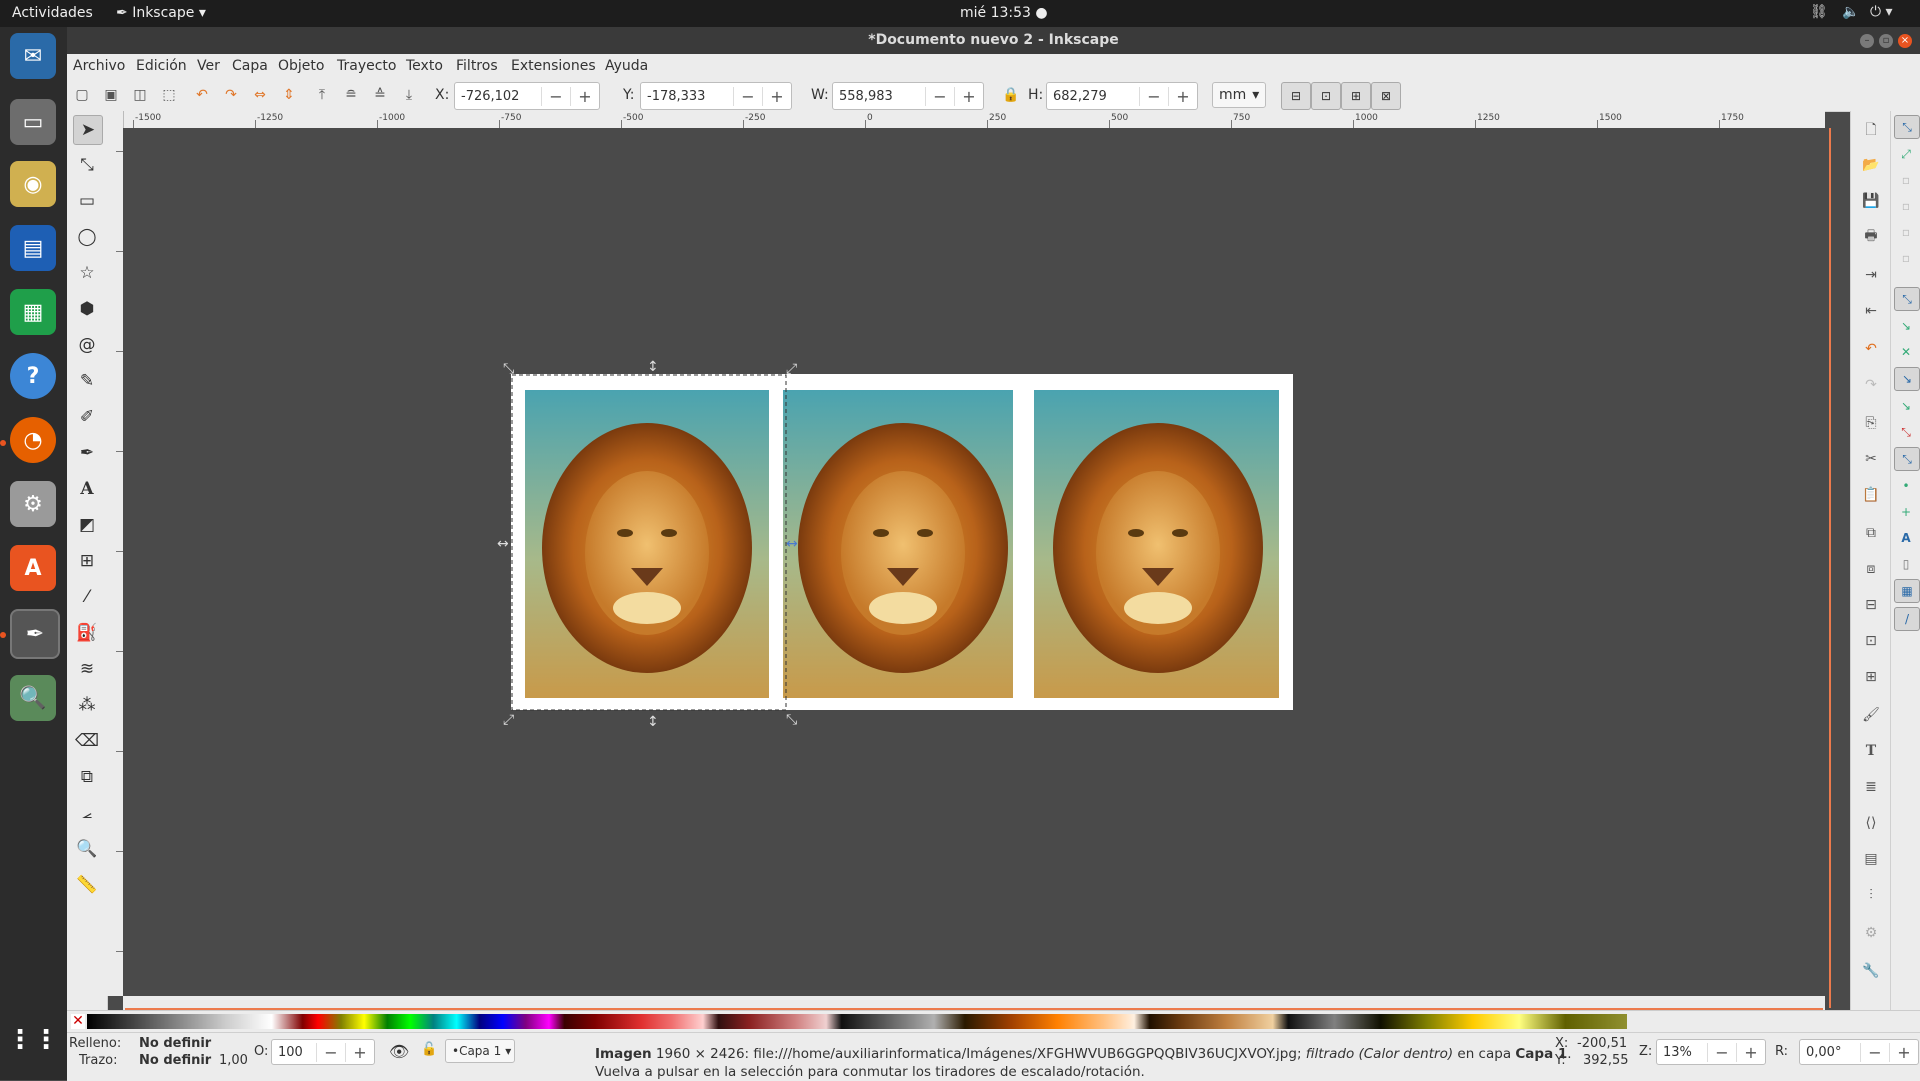 Image resolution: width=1920 pixels, height=1081 pixels. Describe the element at coordinates (1907, 619) in the screenshot. I see `snap-guides-icon: /` at that location.